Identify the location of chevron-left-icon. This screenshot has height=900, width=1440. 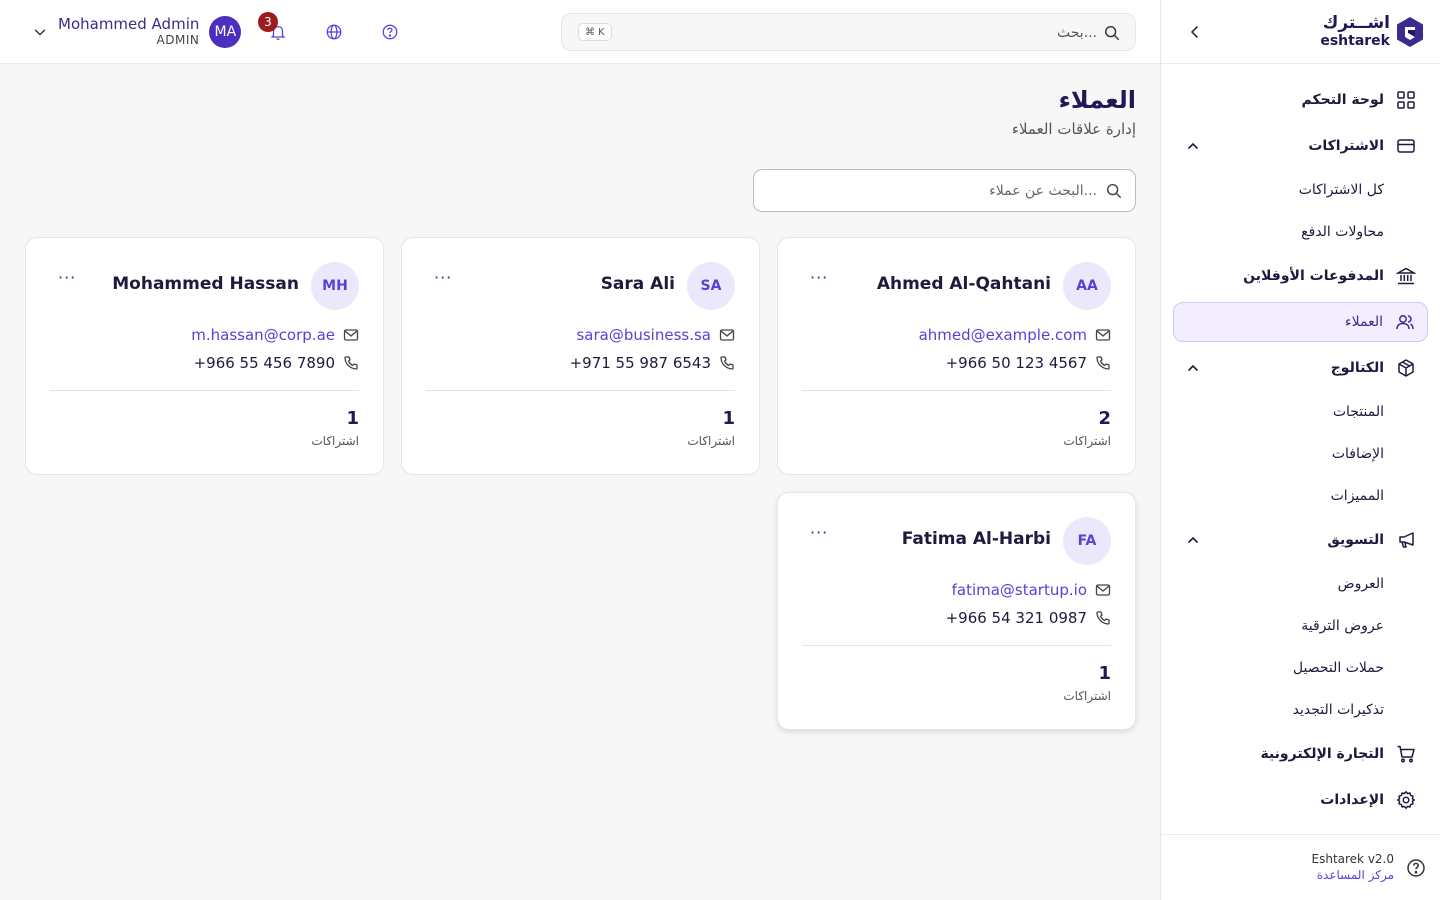
(1194, 31).